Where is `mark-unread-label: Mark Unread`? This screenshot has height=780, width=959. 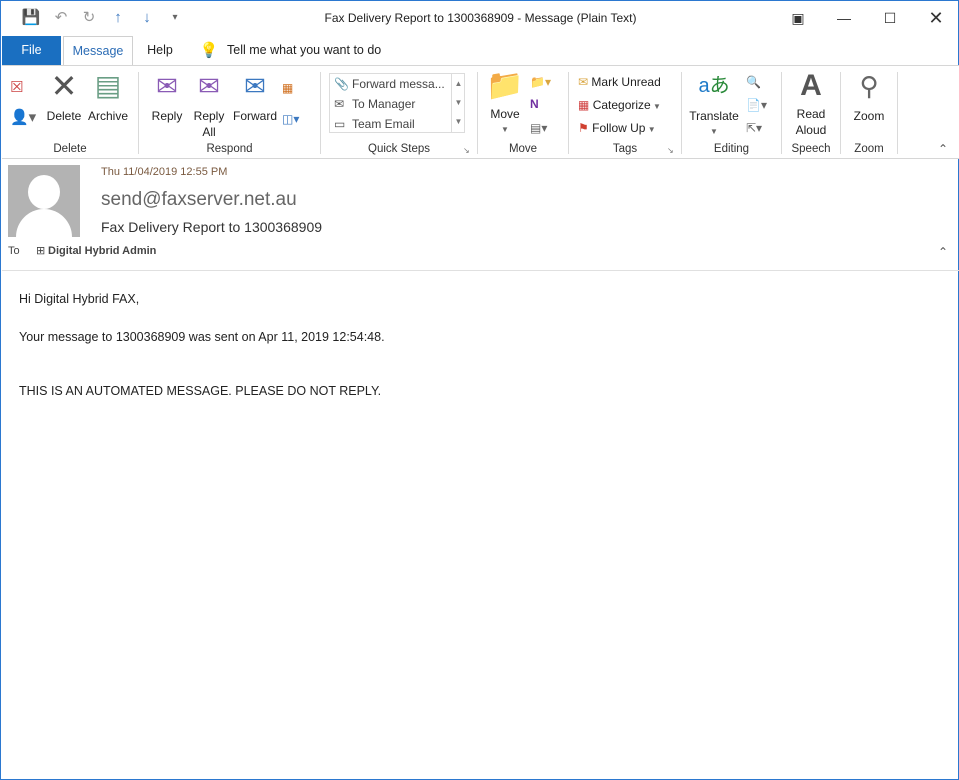
mark-unread-label: Mark Unread is located at coordinates (626, 82).